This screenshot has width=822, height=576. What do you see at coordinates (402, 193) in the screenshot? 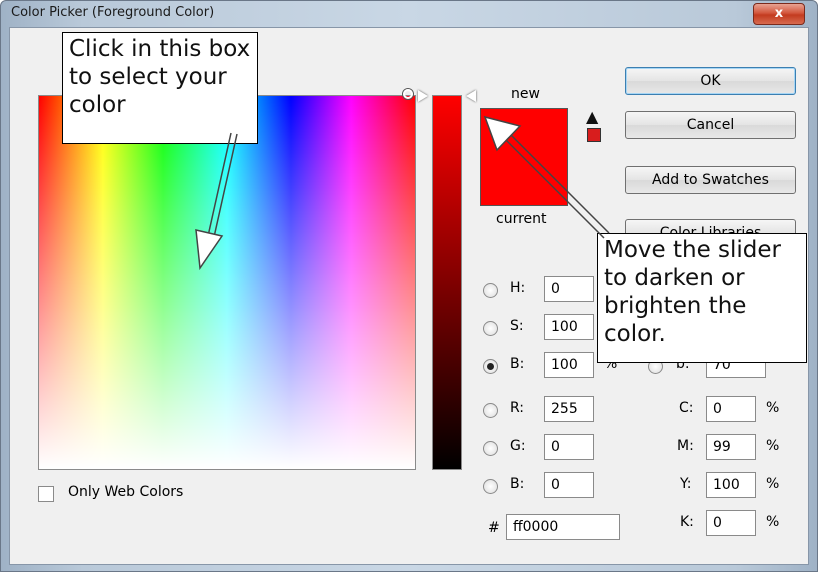
I see `annotation-arrows` at bounding box center [402, 193].